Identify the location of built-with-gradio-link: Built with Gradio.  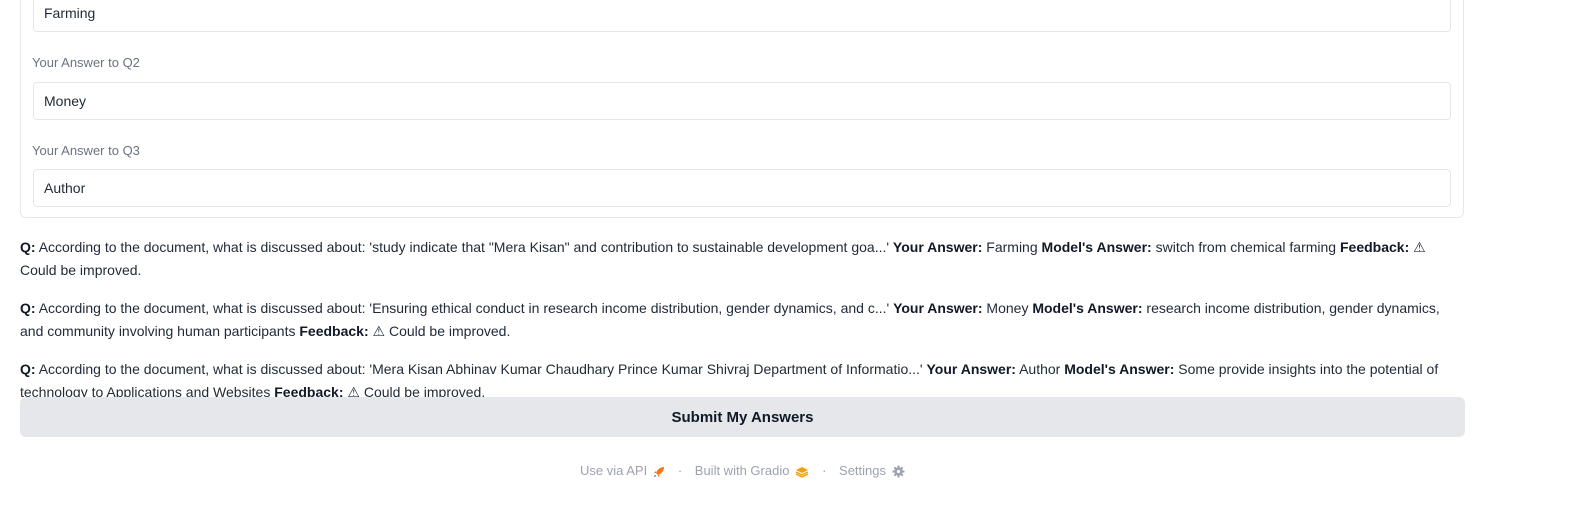
(752, 470).